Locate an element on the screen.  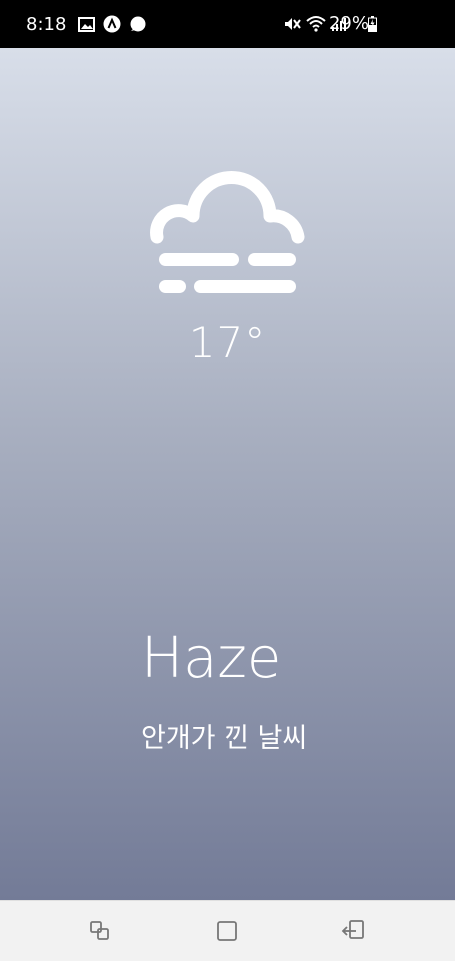
status-bar: 8:18 29% is located at coordinates (227, 24).